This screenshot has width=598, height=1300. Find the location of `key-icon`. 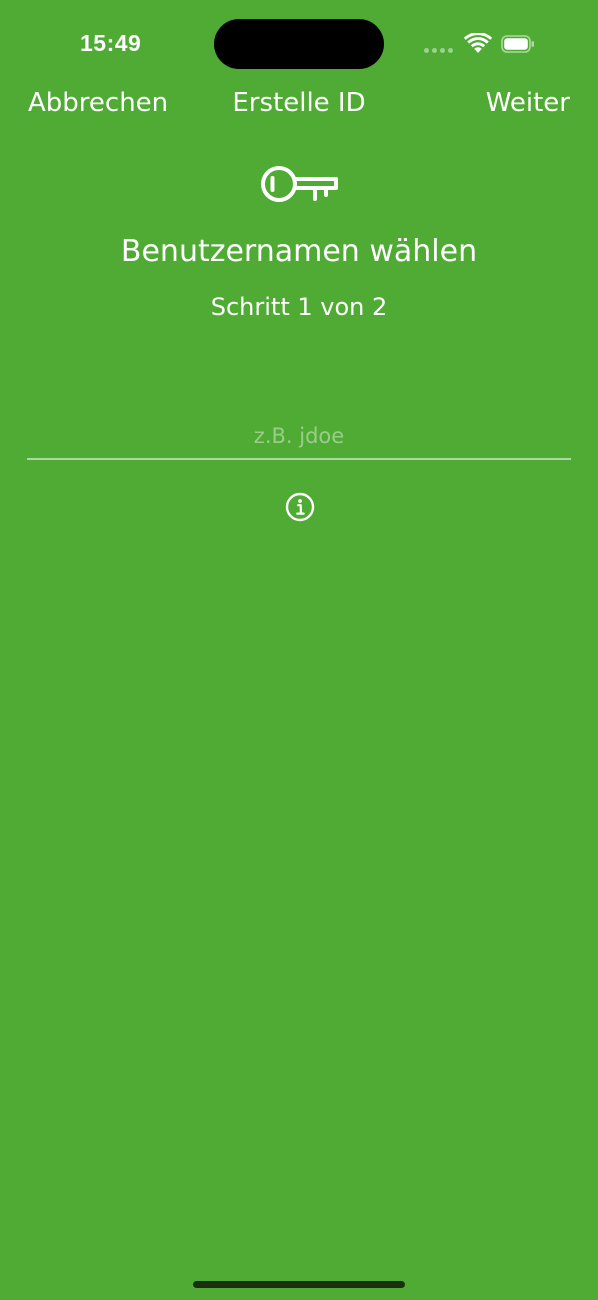

key-icon is located at coordinates (299, 184).